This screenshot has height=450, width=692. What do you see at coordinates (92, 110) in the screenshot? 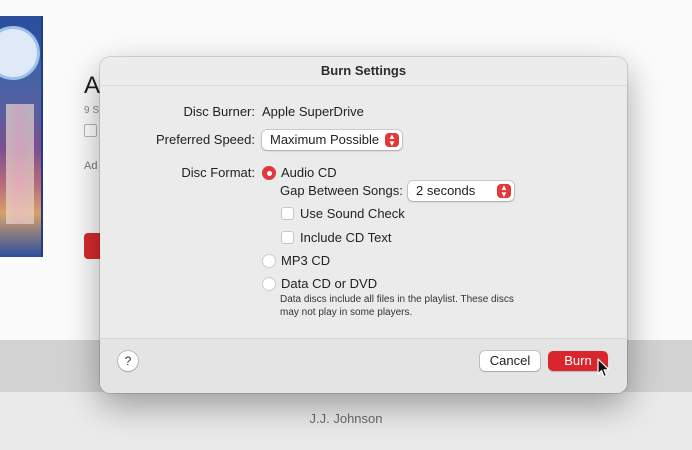
I see `album-meta-fragment: 9 S` at bounding box center [92, 110].